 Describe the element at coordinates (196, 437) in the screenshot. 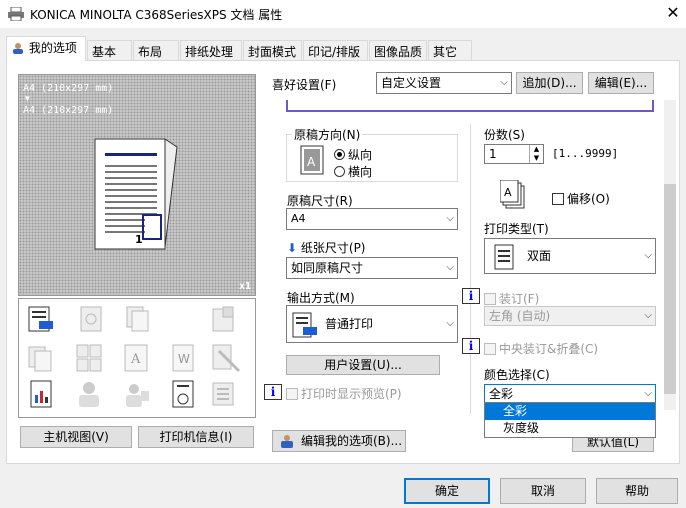

I see `printer-info-button: 打印机信息(I)` at that location.